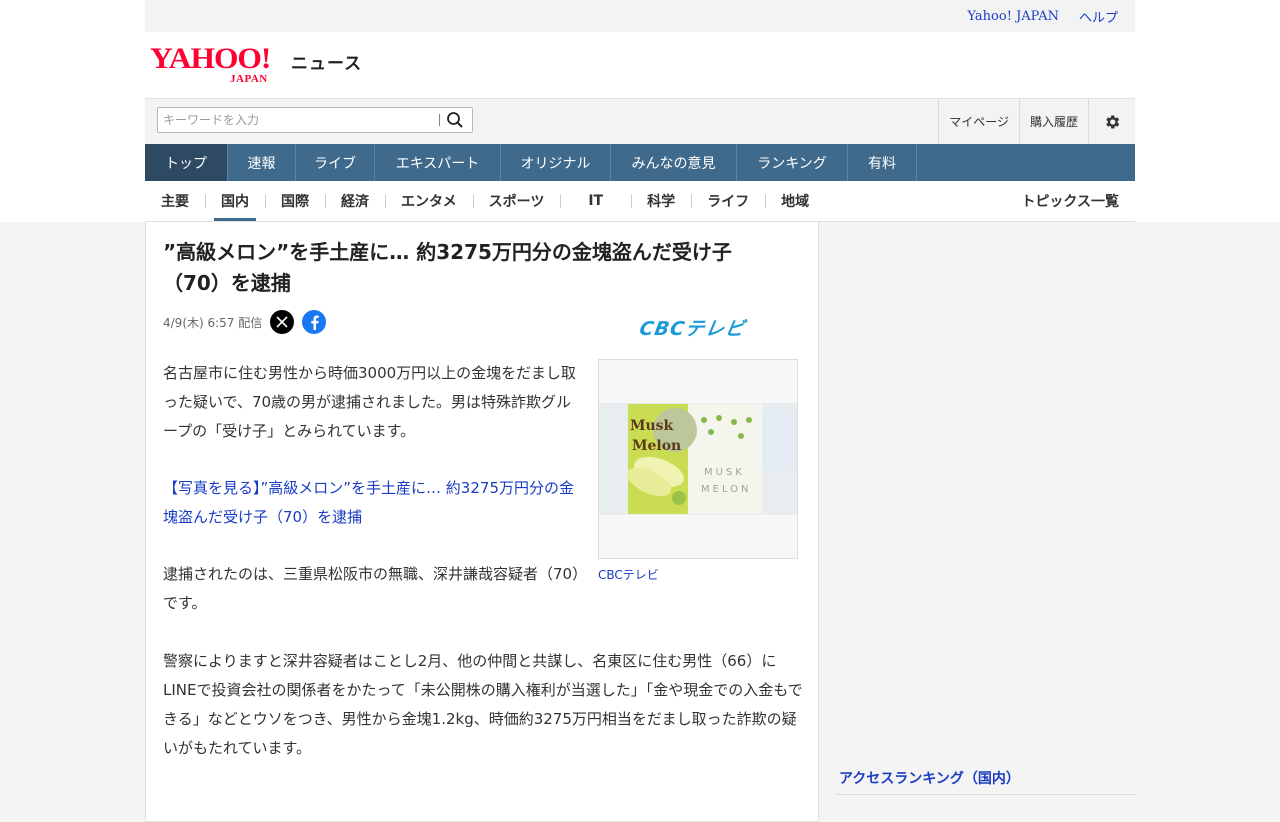 The width and height of the screenshot is (1280, 822). What do you see at coordinates (235, 201) in the screenshot?
I see `category-domestic: 国内` at bounding box center [235, 201].